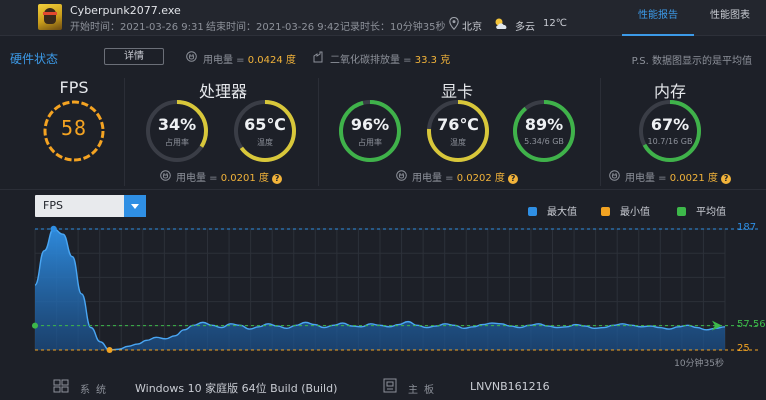  What do you see at coordinates (525, 27) in the screenshot?
I see `weather-text: 多云` at bounding box center [525, 27].